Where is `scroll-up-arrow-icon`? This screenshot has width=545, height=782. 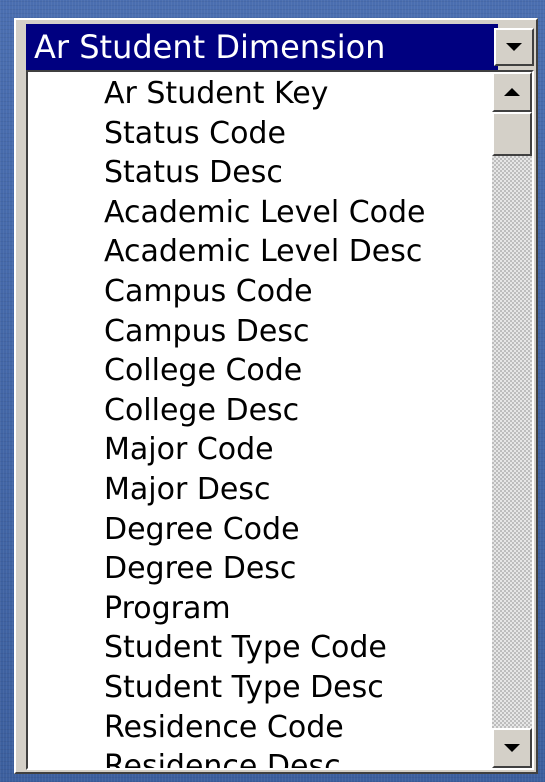
scroll-up-arrow-icon is located at coordinates (512, 92).